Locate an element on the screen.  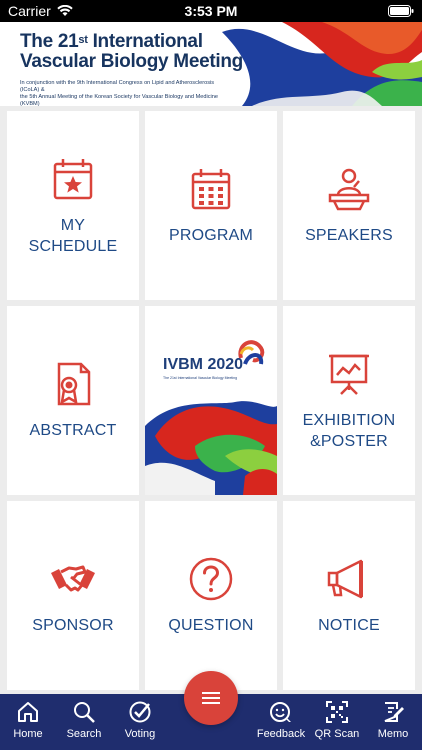
tab-search-label: Search is located at coordinates (84, 734).